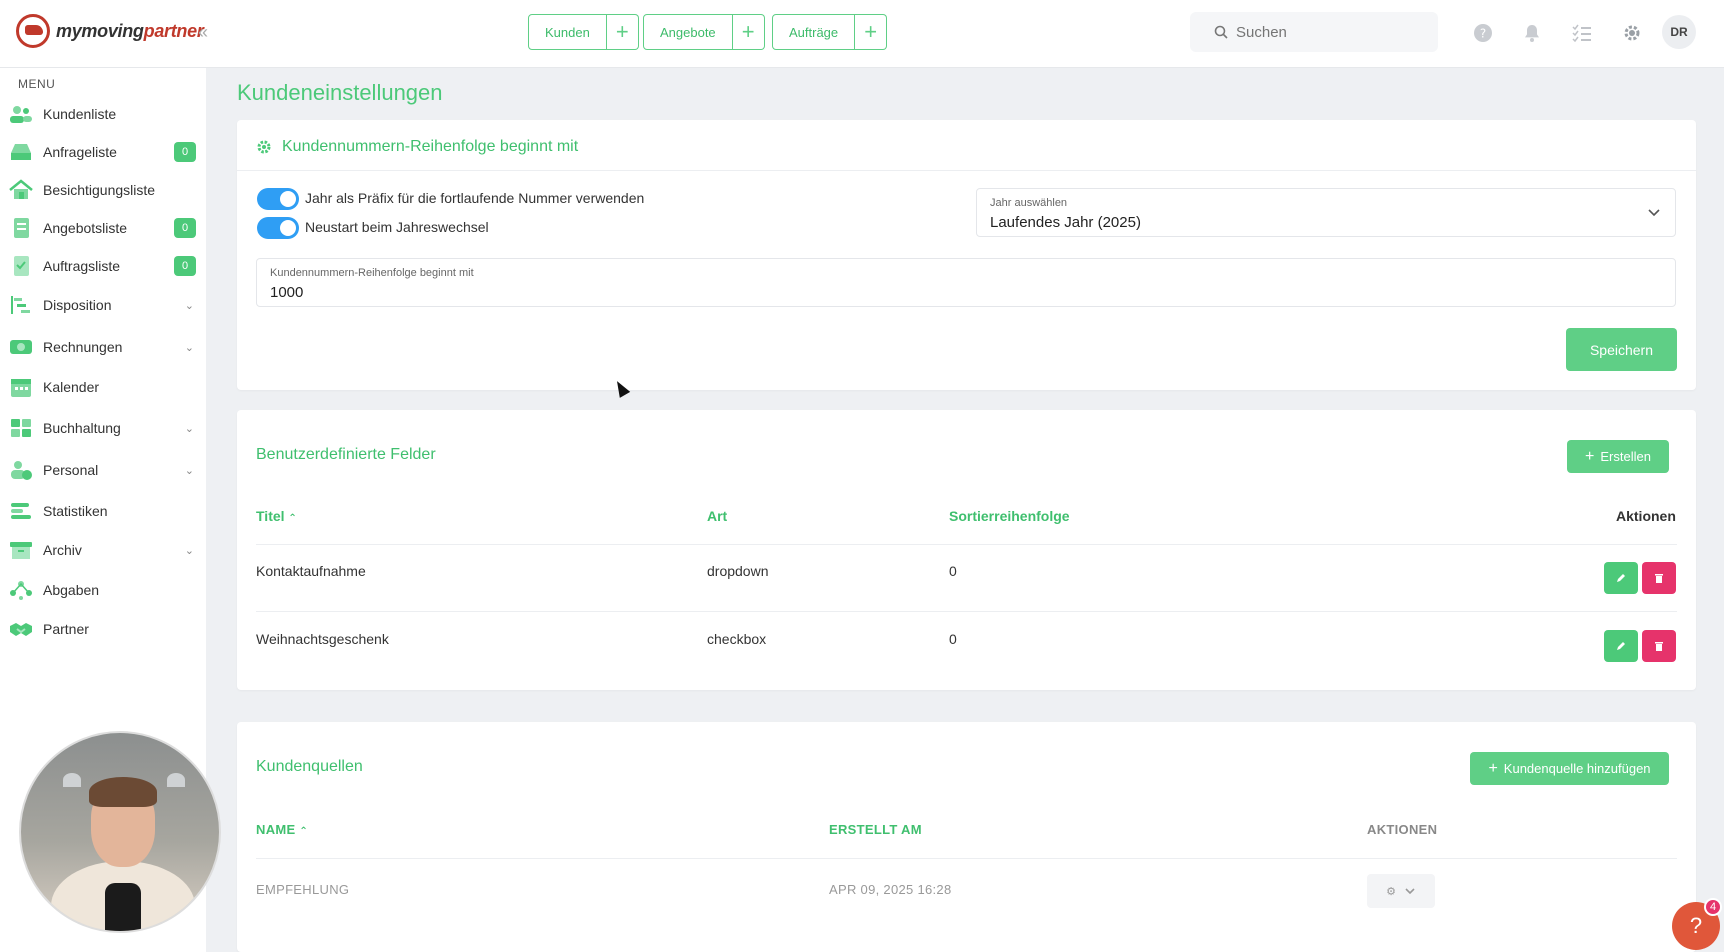 The image size is (1724, 952). I want to click on staff-icon, so click(21, 470).